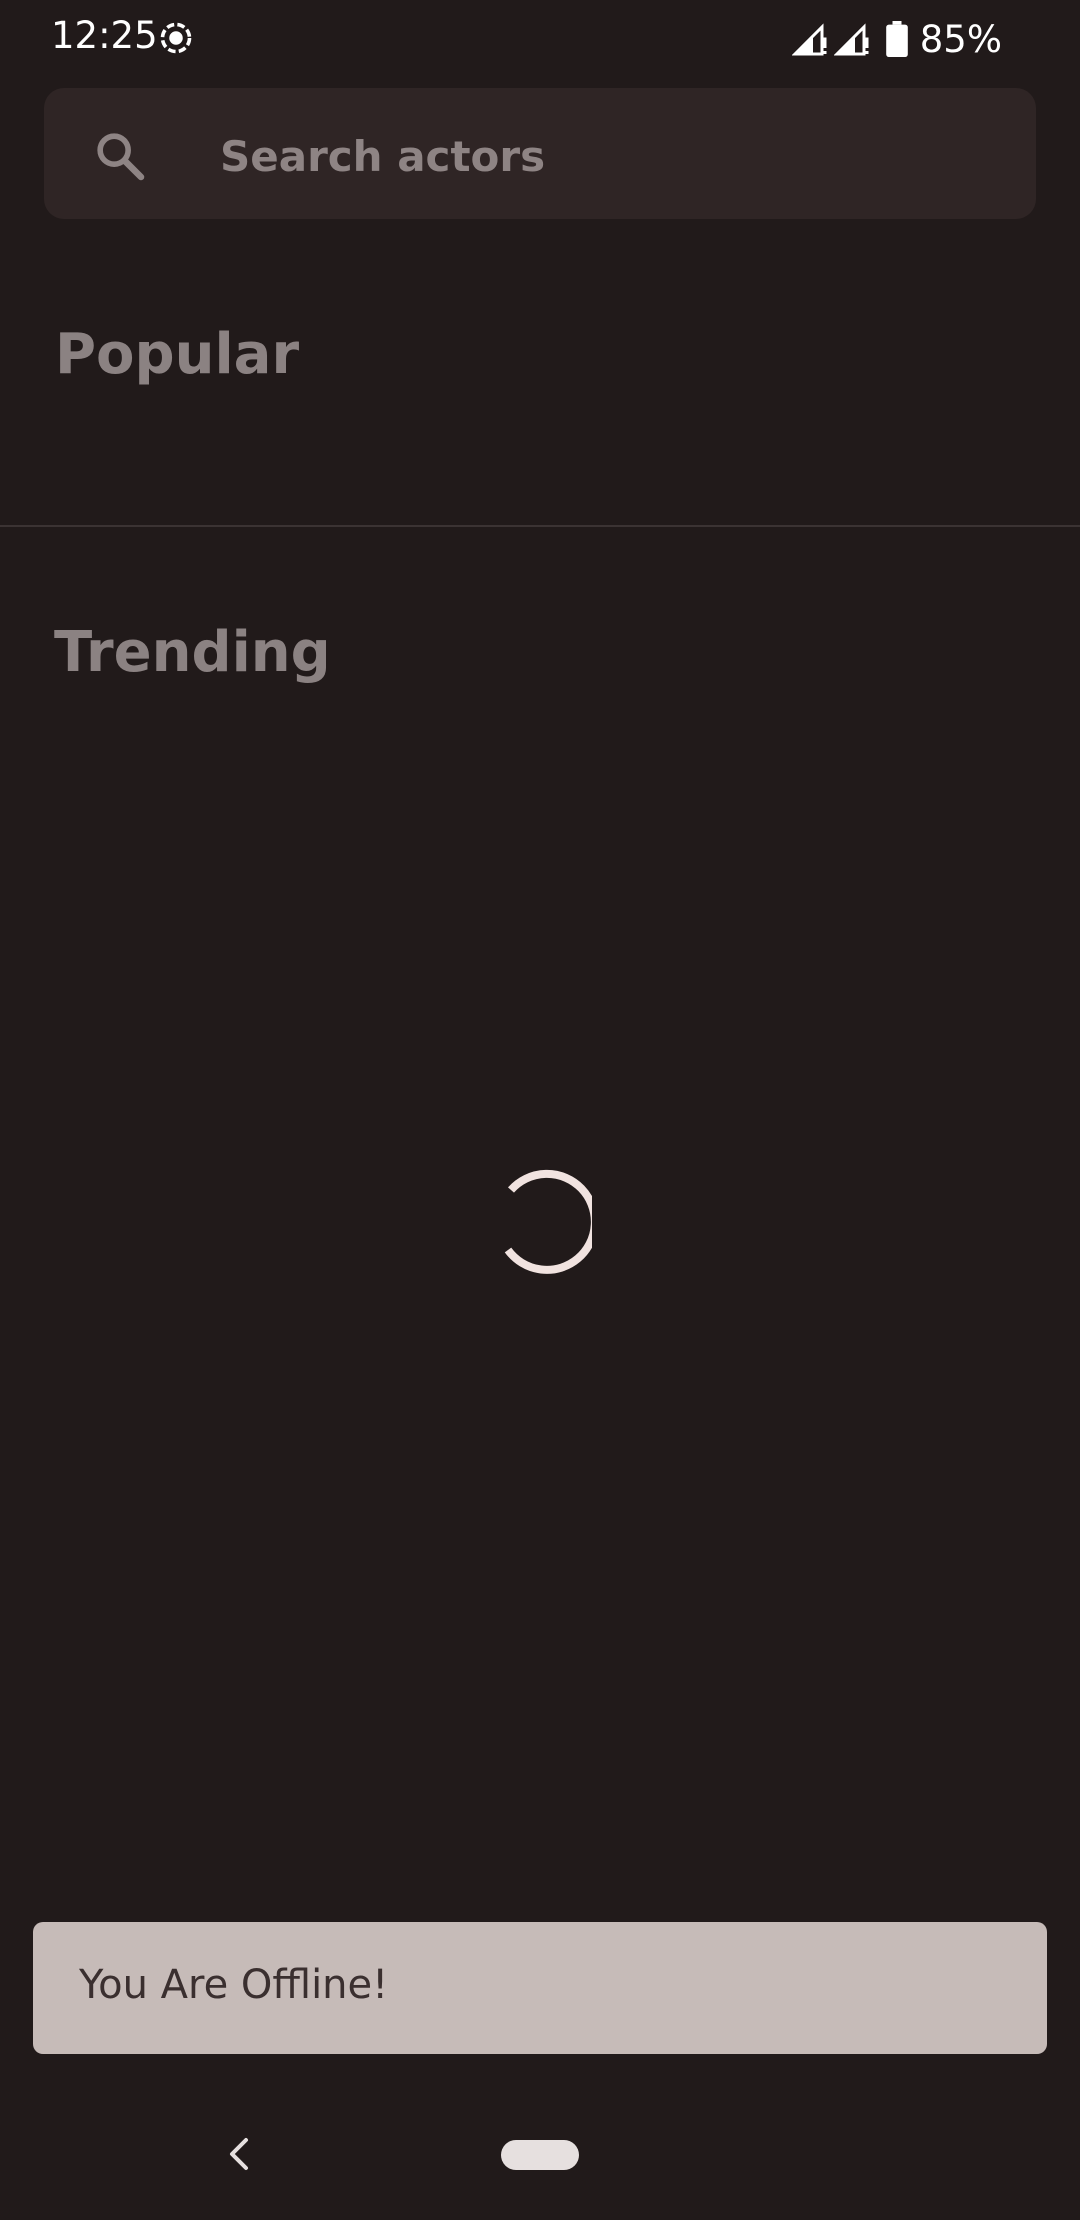  I want to click on section-divider, so click(540, 526).